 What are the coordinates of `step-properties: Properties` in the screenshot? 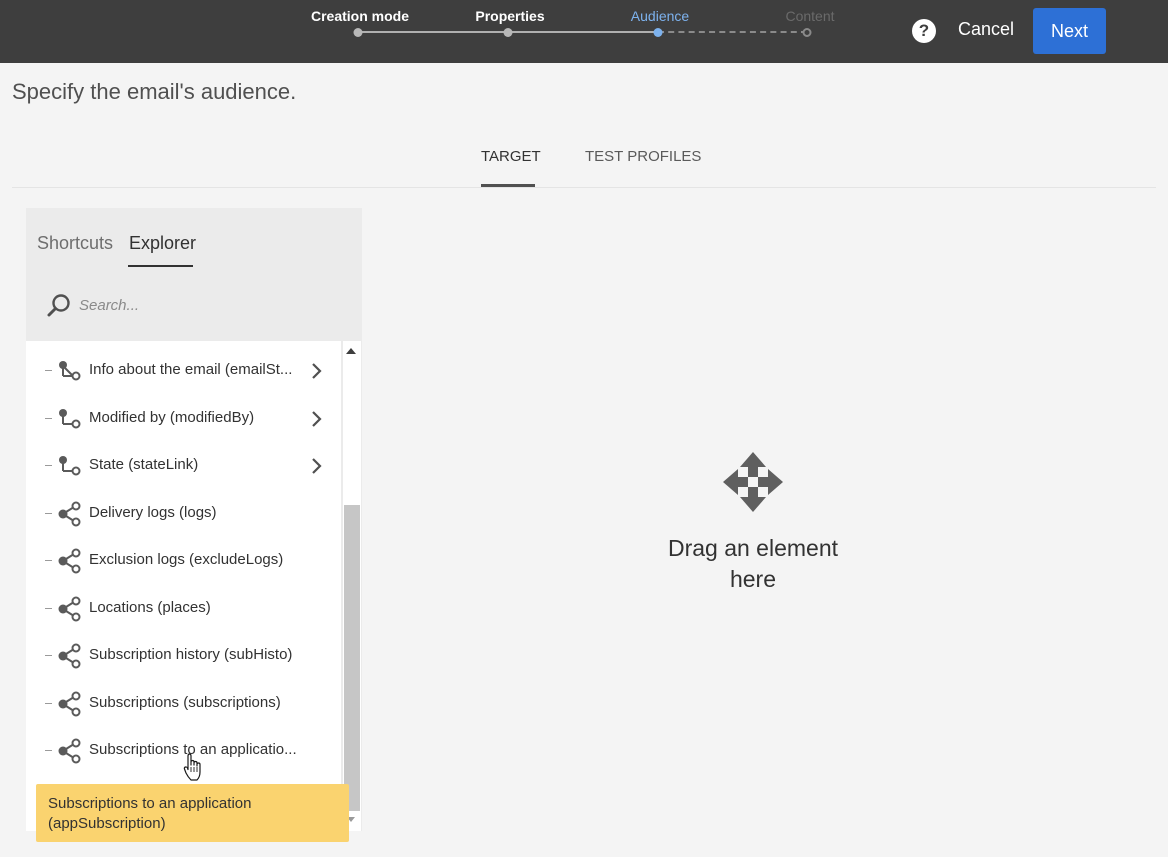 It's located at (509, 16).